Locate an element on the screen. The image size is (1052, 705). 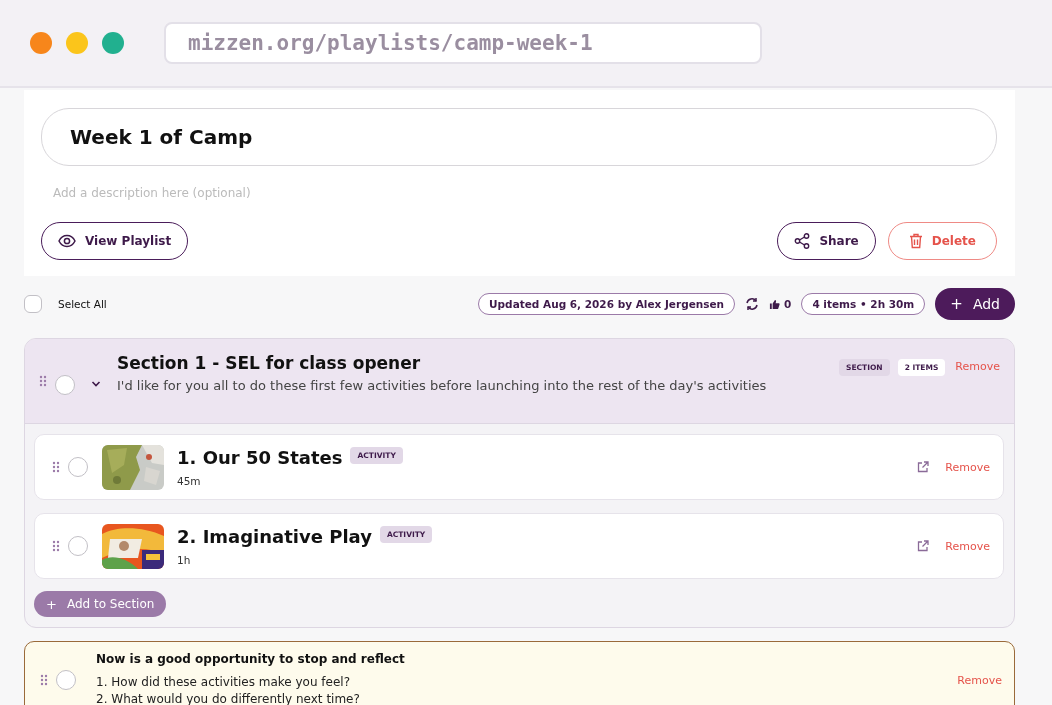
section-title: Section 1 - SEL for class opener is located at coordinates (269, 363).